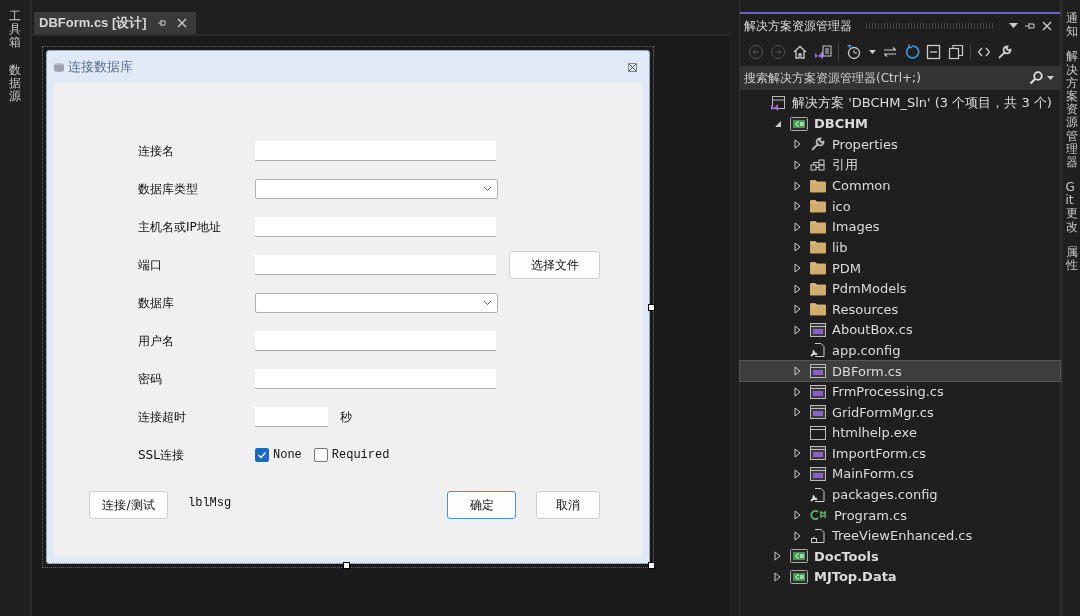 The image size is (1080, 616). I want to click on tree-item: Properties, so click(900, 144).